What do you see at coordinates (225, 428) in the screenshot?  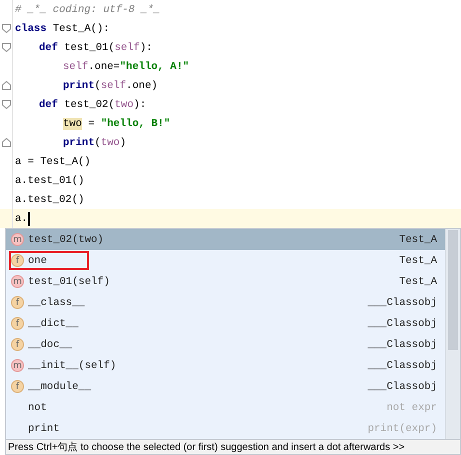 I see `completion-item: print print(expr)` at bounding box center [225, 428].